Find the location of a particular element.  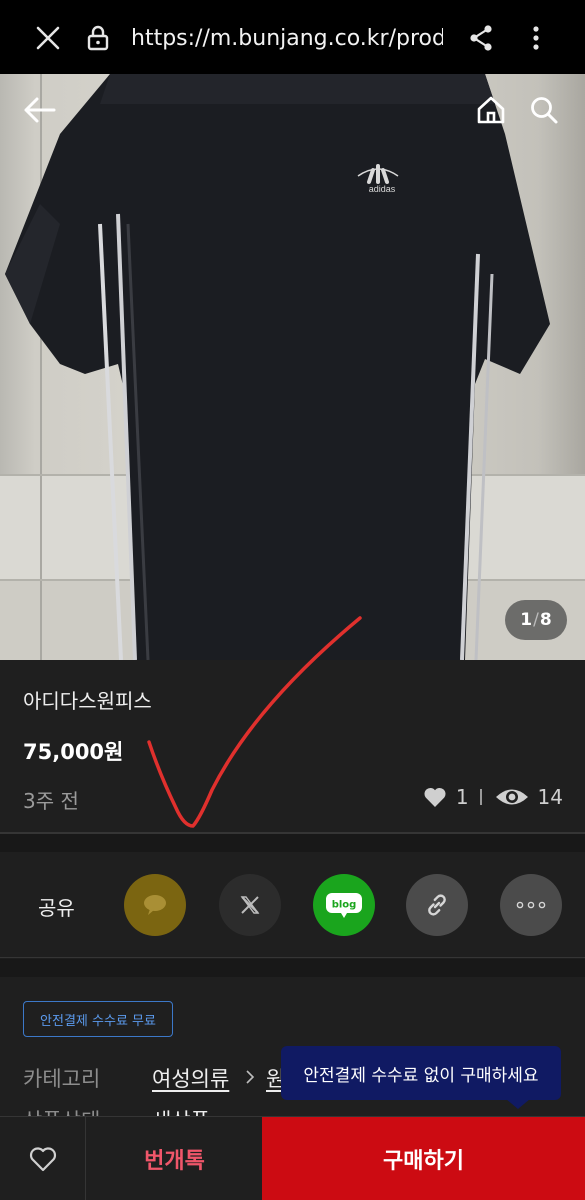

heart-icon is located at coordinates (435, 797).